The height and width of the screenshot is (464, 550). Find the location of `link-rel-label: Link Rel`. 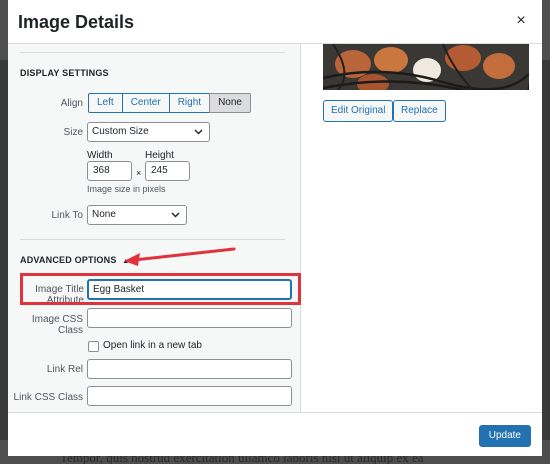

link-rel-label: Link Rel is located at coordinates (64, 369).